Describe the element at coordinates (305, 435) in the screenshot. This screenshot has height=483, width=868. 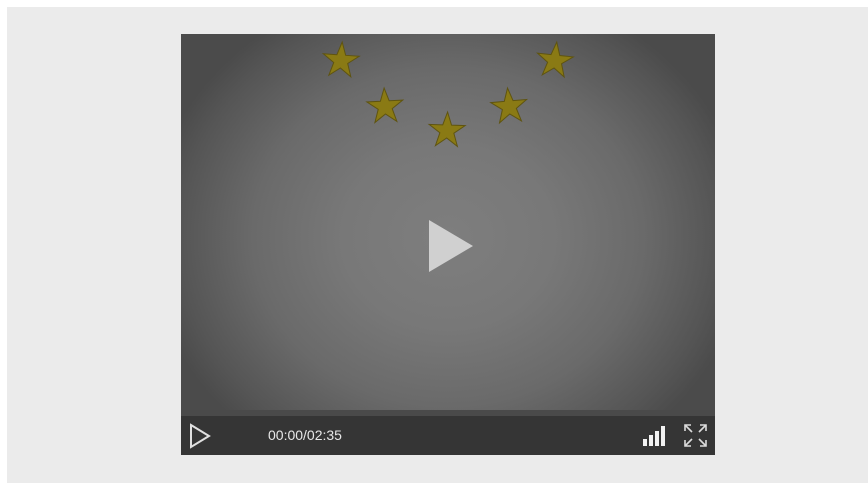
I see `time-display: 00:00/02:35` at that location.